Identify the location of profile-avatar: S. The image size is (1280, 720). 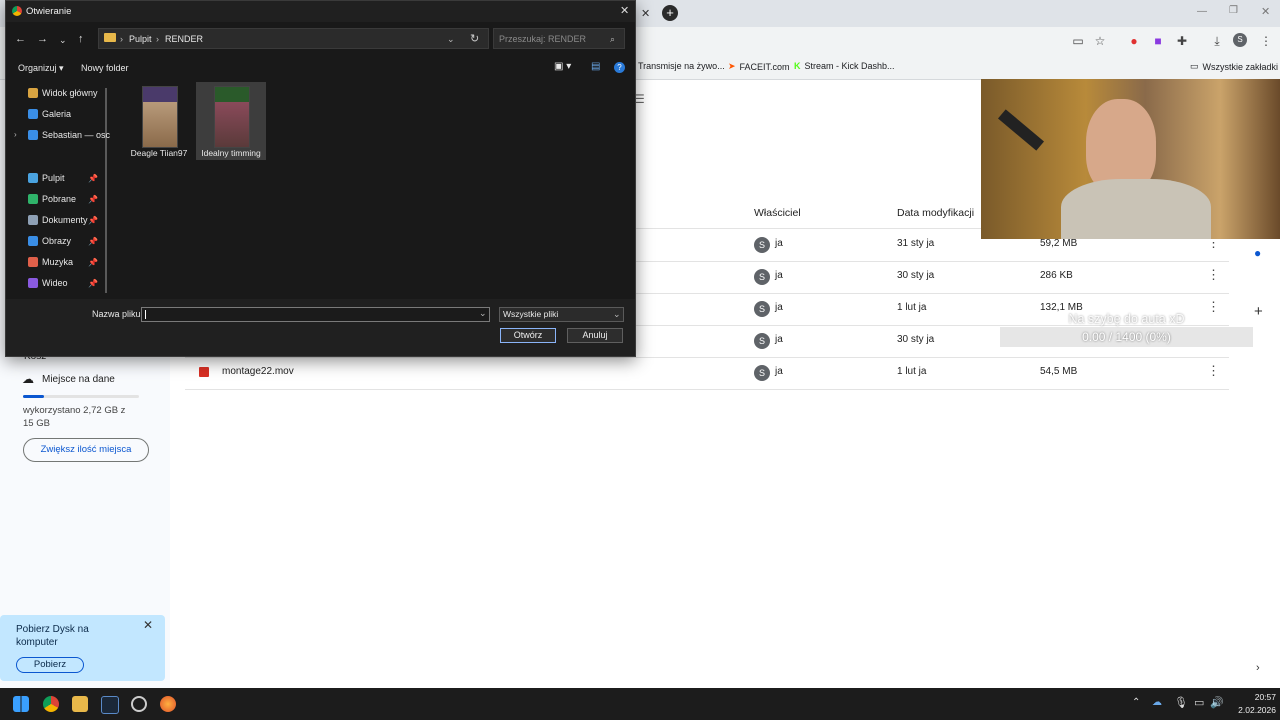
(1240, 40).